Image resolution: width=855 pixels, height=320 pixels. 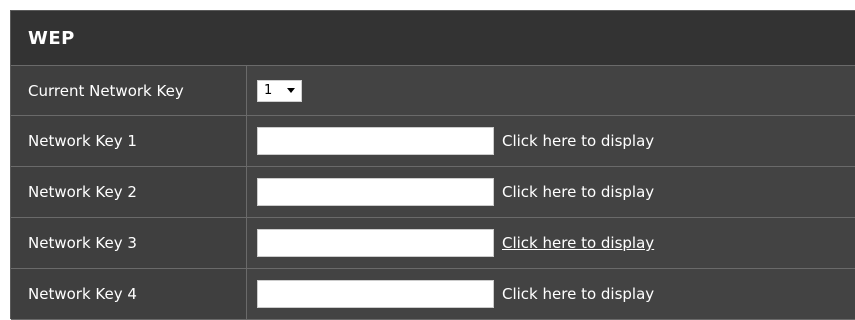 What do you see at coordinates (578, 192) in the screenshot?
I see `network-key-2-display-link: Click here to display` at bounding box center [578, 192].